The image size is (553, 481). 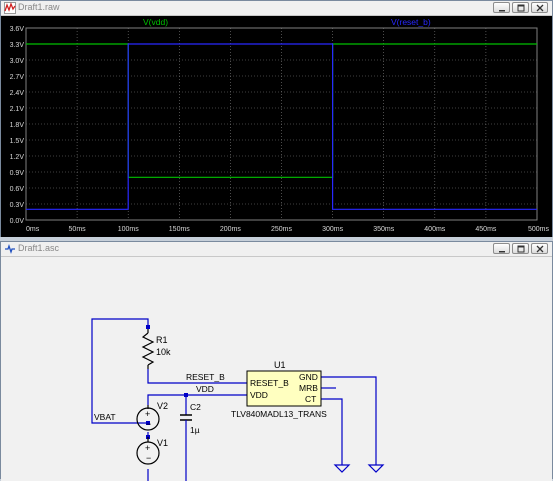 What do you see at coordinates (10, 8) in the screenshot?
I see `waveform-icon` at bounding box center [10, 8].